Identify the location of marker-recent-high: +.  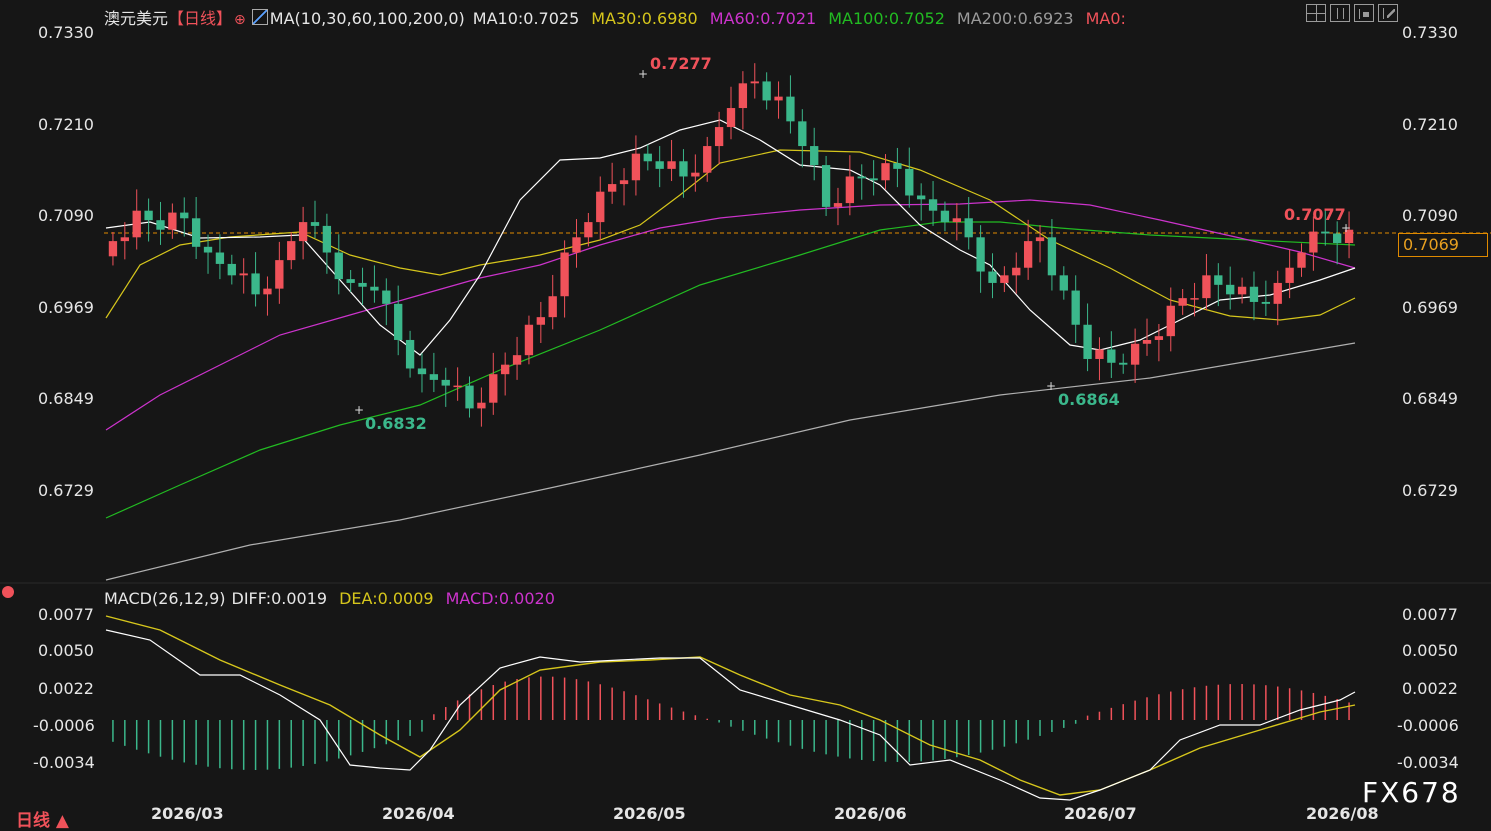
(1346, 228).